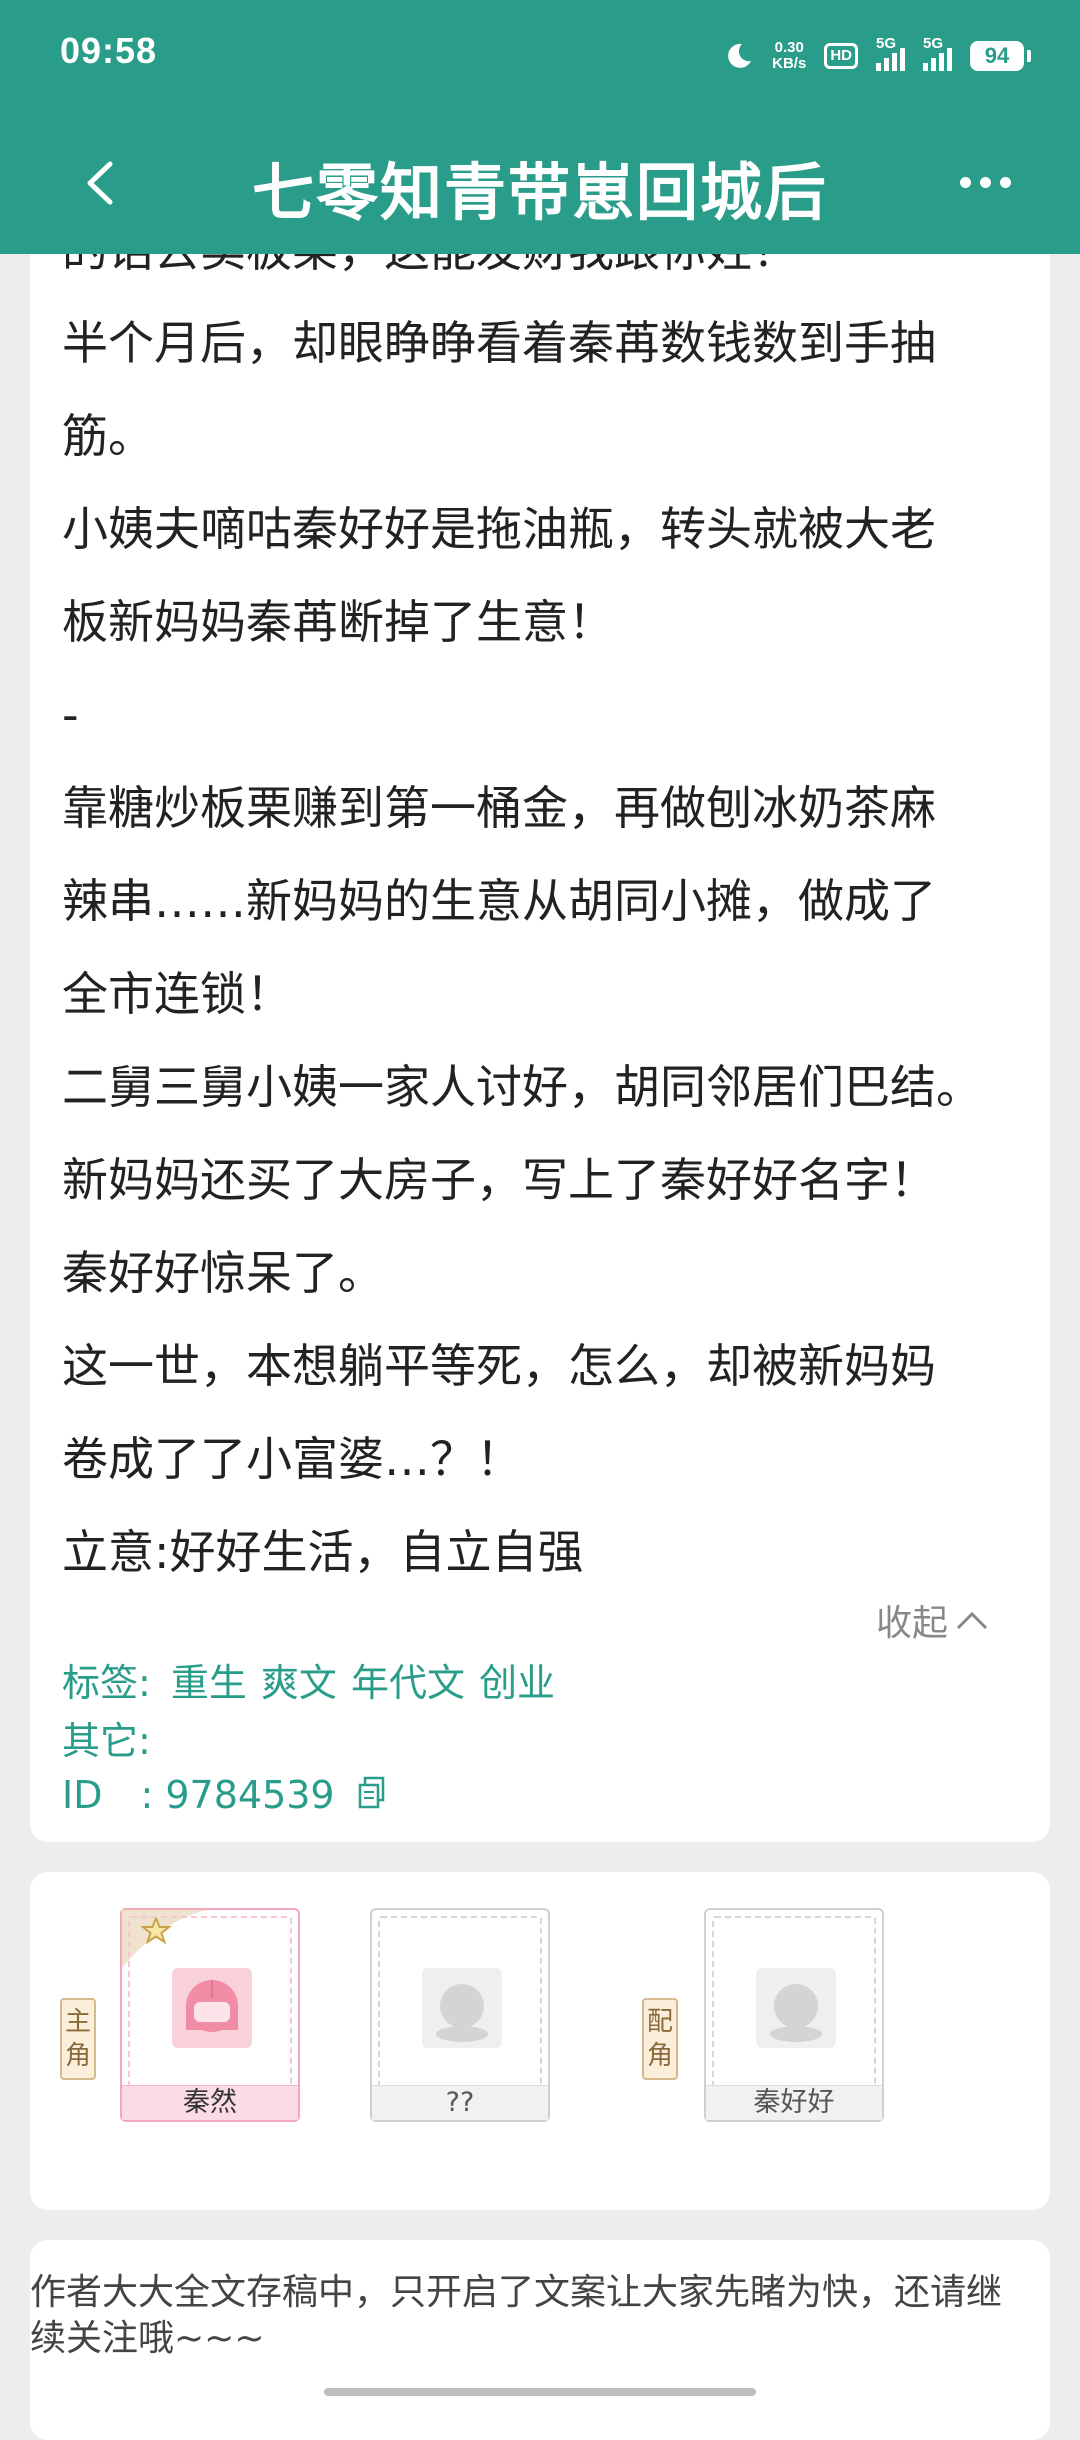  Describe the element at coordinates (499, 343) in the screenshot. I see `synopsis-line: 半个月后，却眼睁睁看着秦苒数钱数到手抽` at that location.